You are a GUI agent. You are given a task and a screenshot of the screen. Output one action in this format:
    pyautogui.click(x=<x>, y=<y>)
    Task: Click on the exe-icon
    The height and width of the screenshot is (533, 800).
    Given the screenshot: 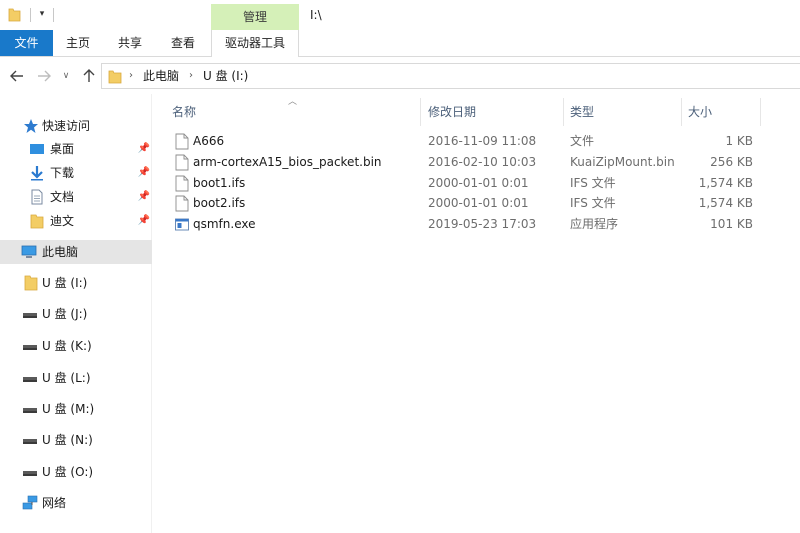 What is the action you would take?
    pyautogui.click(x=182, y=224)
    